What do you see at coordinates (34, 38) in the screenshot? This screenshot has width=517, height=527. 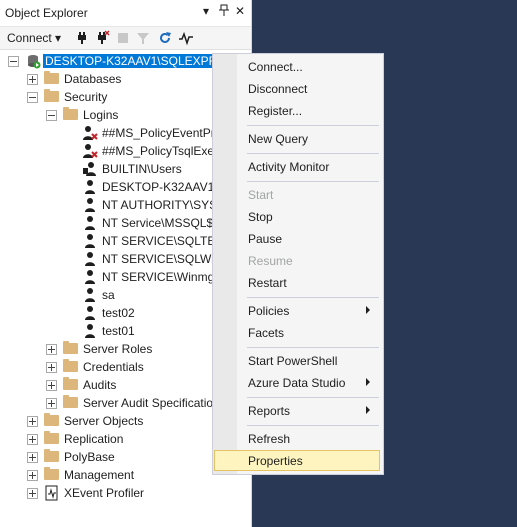 I see `connect-dropdown-button: Connect ▾` at bounding box center [34, 38].